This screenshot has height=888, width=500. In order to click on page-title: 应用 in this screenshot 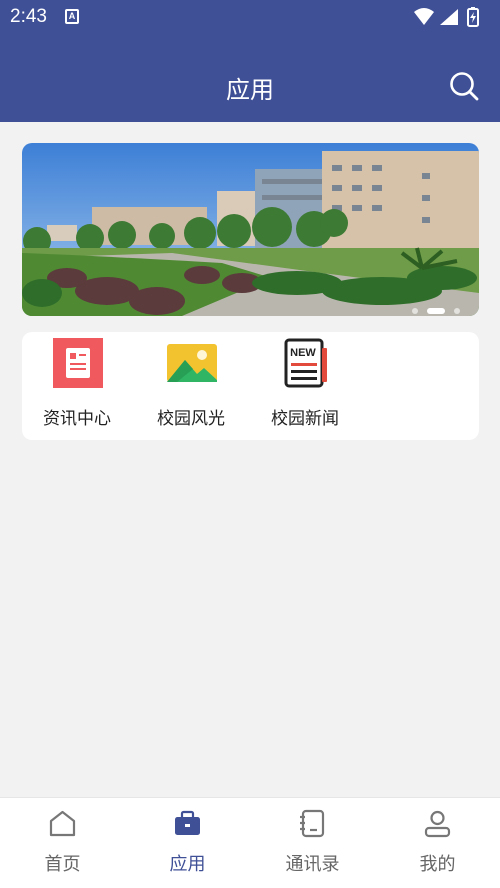, I will do `click(250, 90)`.